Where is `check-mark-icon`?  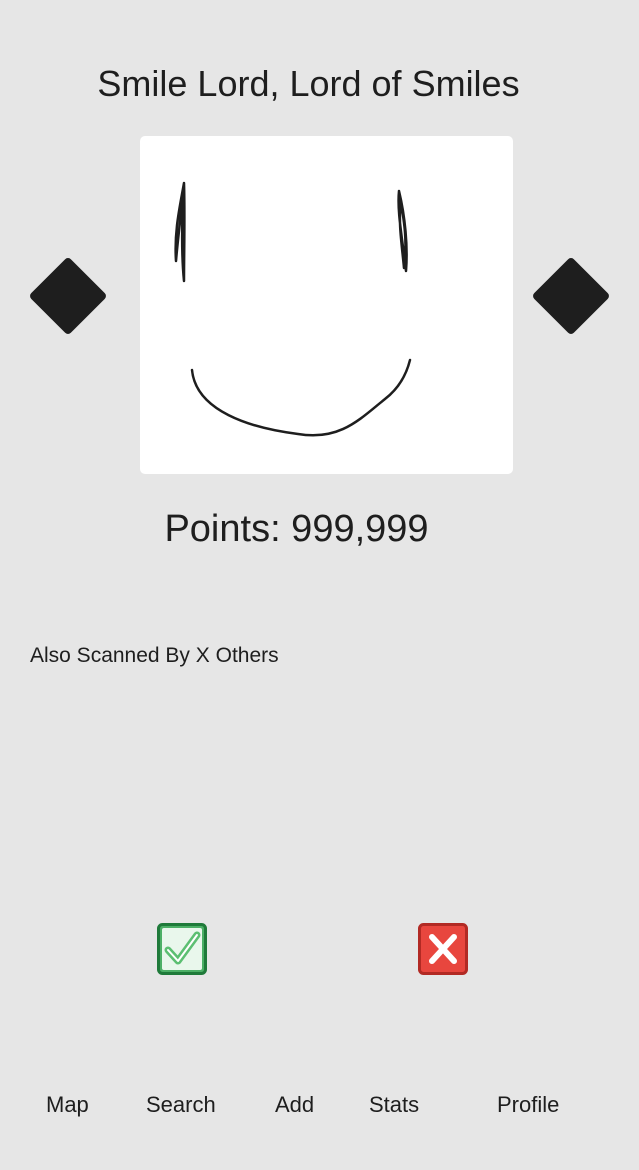 check-mark-icon is located at coordinates (182, 949).